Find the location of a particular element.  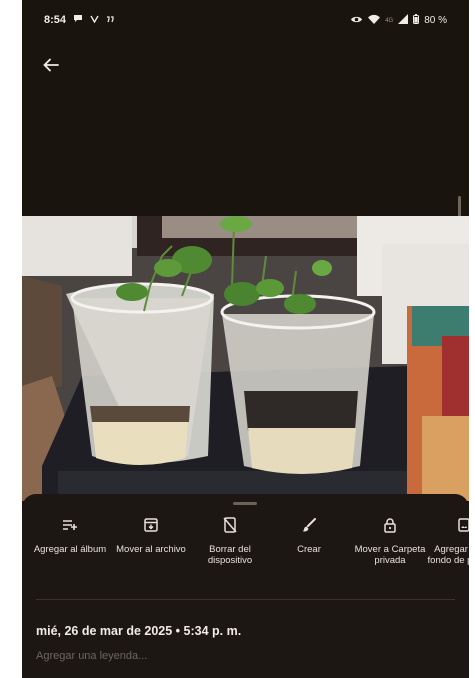

move-to-archive-button: Mover al archivo is located at coordinates (151, 534).